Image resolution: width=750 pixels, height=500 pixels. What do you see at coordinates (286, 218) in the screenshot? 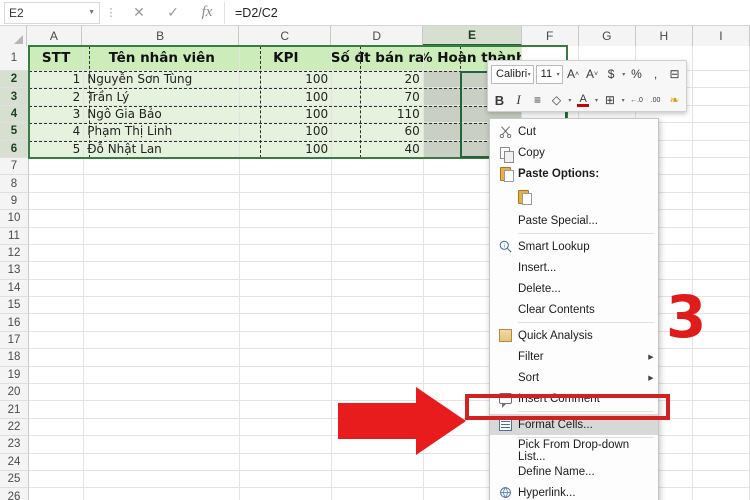
I see `cell-C10` at bounding box center [286, 218].